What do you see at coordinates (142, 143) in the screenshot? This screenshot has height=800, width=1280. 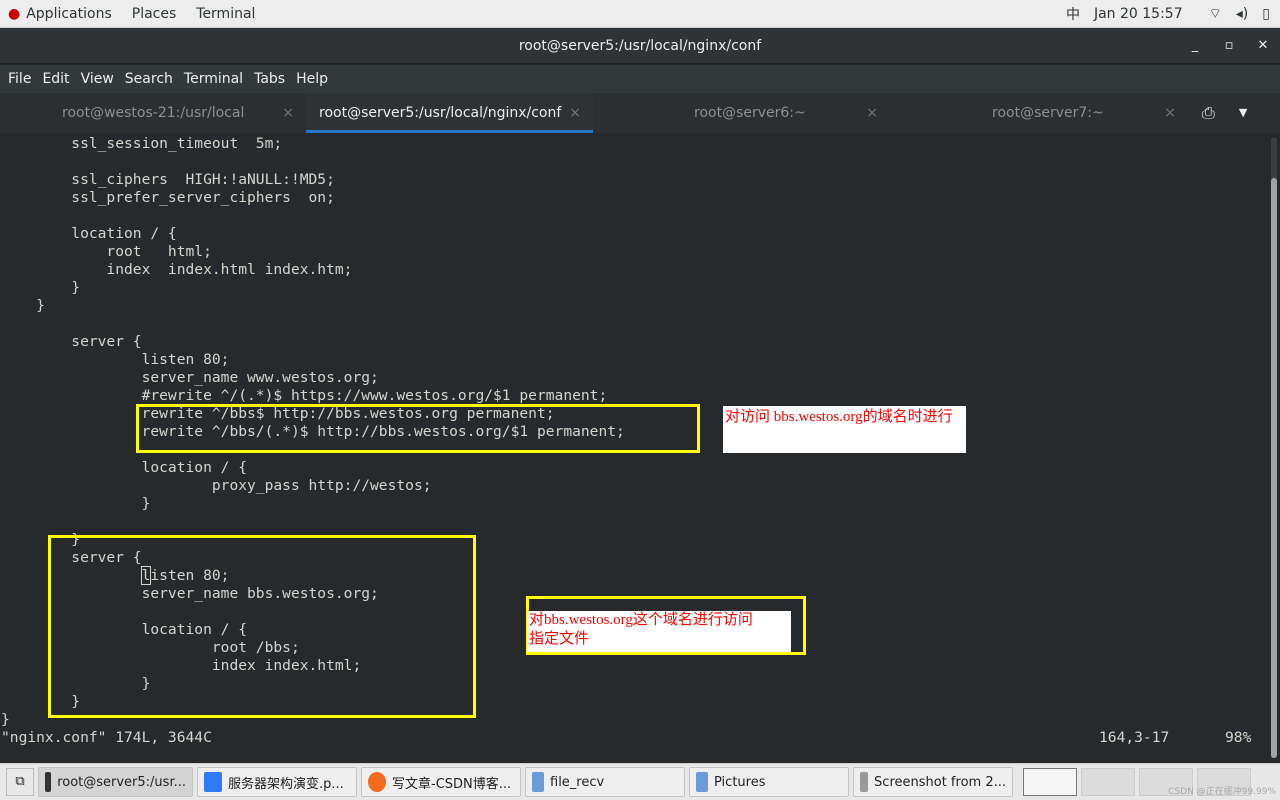 I see `terminal-line: ssl_session_timeout 5m;` at bounding box center [142, 143].